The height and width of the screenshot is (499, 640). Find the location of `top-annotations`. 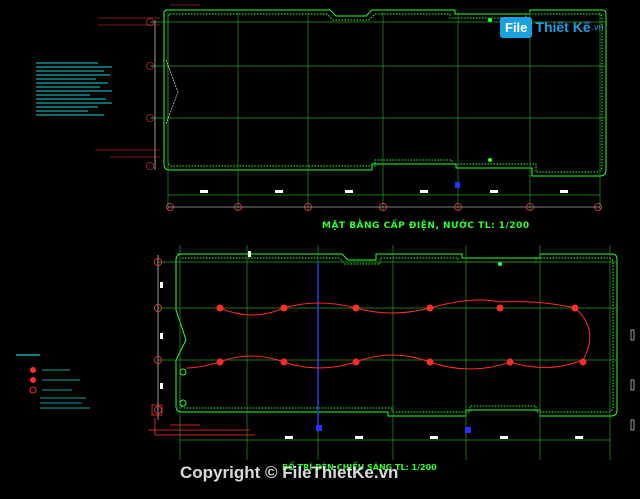

top-annotations is located at coordinates (147, 81).